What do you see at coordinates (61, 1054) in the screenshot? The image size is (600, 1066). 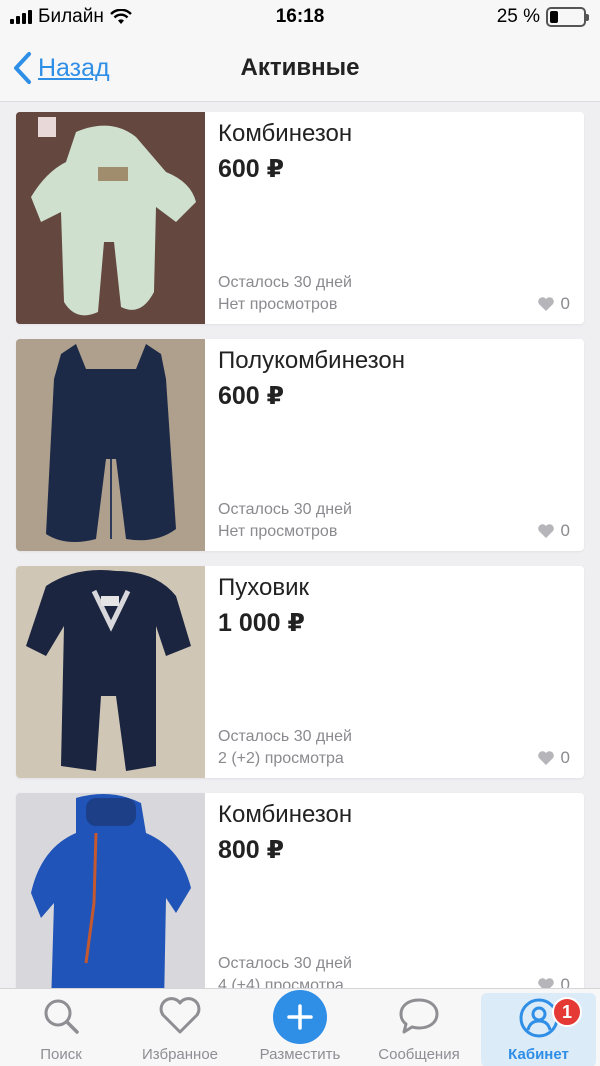 I see `tab-search-label: Поиск` at bounding box center [61, 1054].